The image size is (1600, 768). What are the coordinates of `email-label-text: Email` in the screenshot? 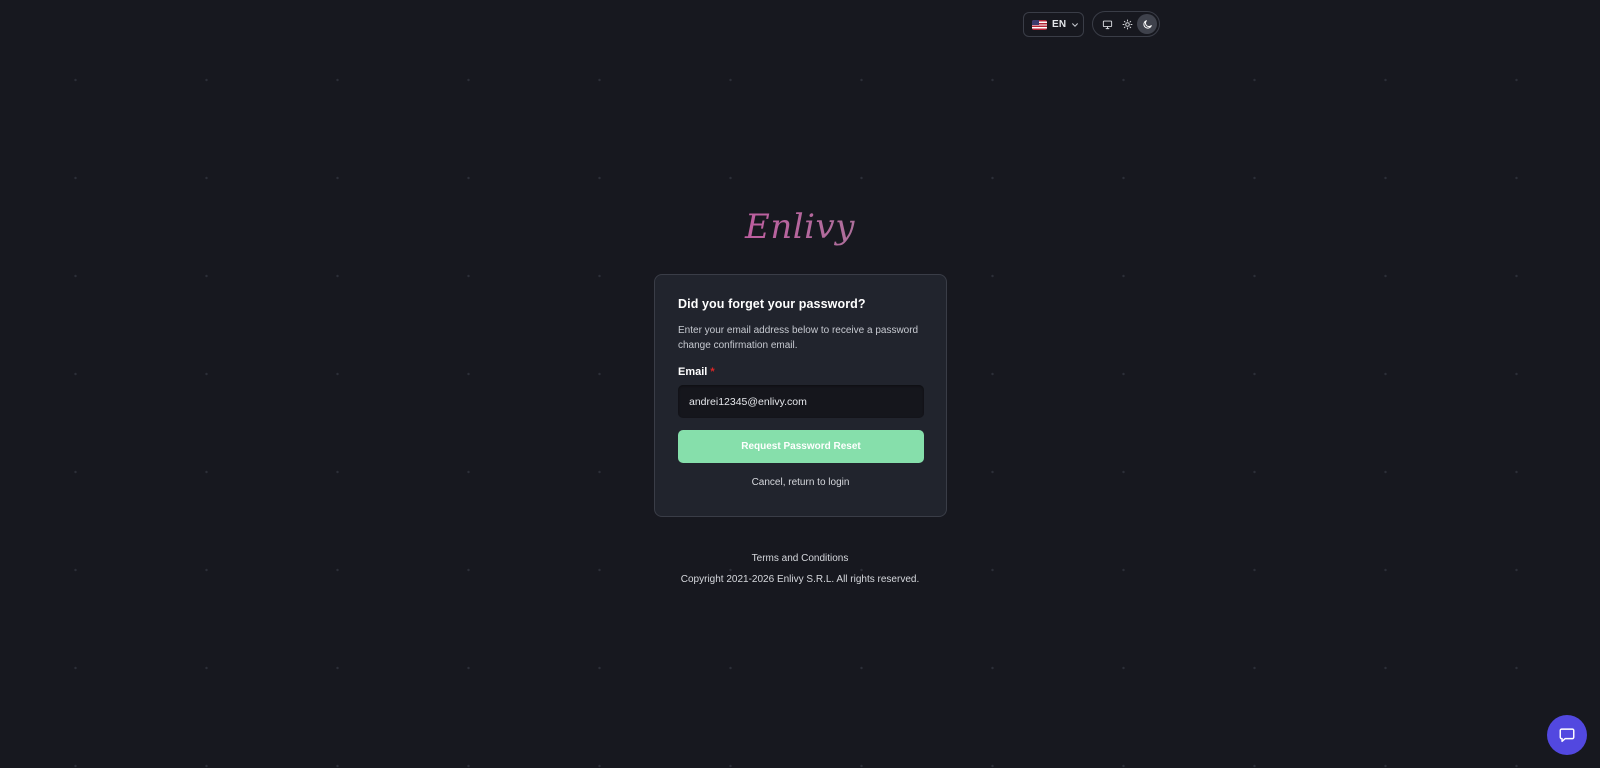 It's located at (693, 372).